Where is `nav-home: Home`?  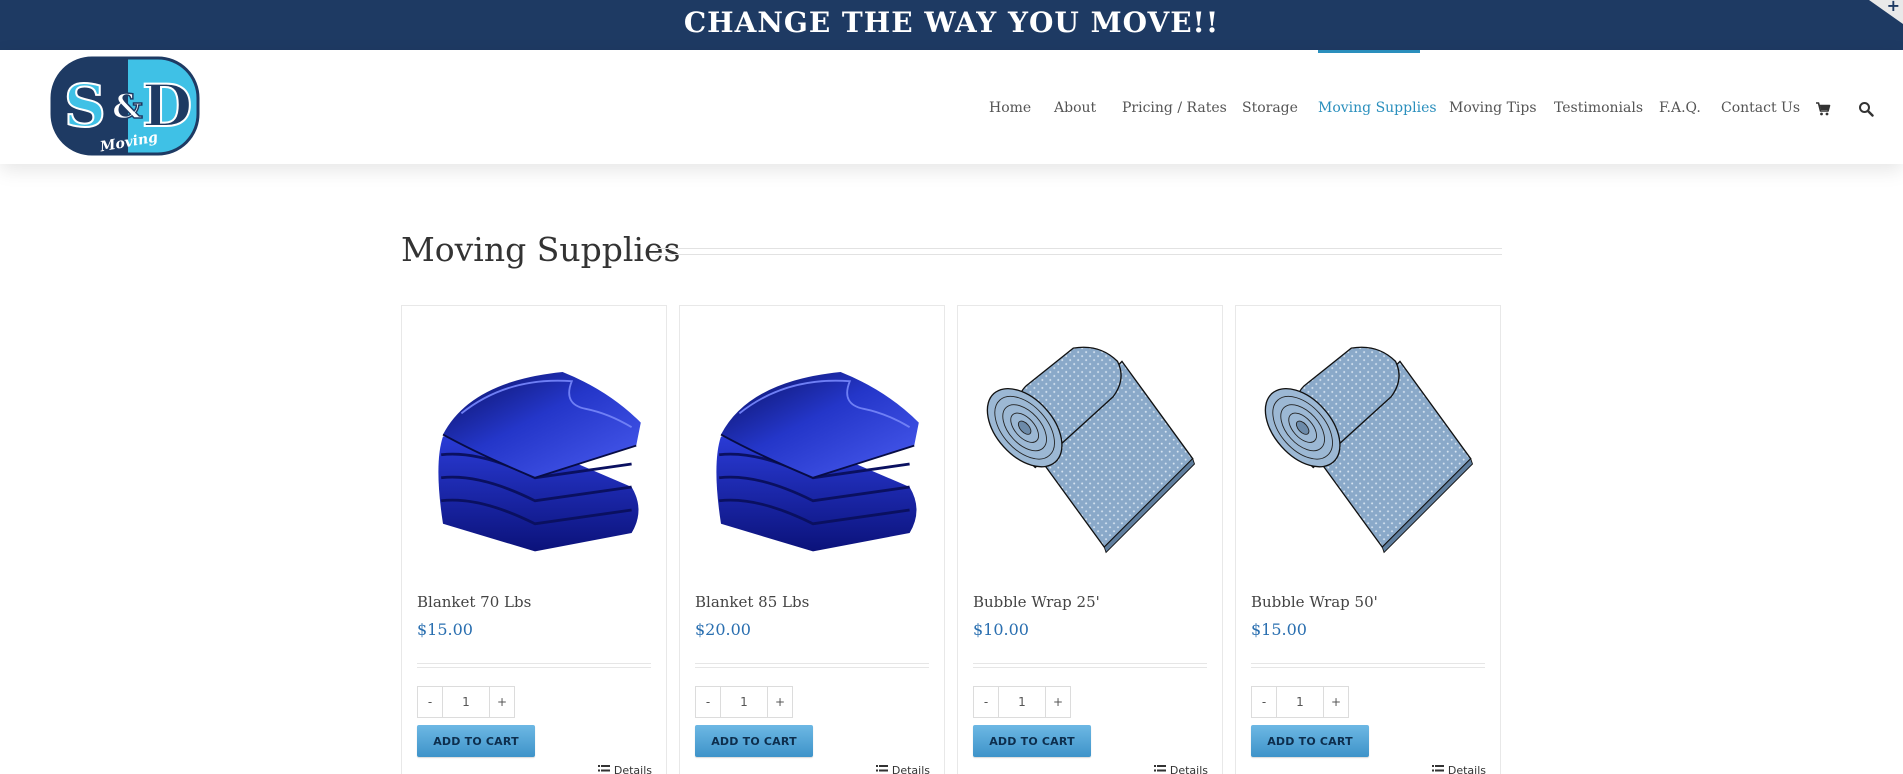
nav-home: Home is located at coordinates (1010, 108).